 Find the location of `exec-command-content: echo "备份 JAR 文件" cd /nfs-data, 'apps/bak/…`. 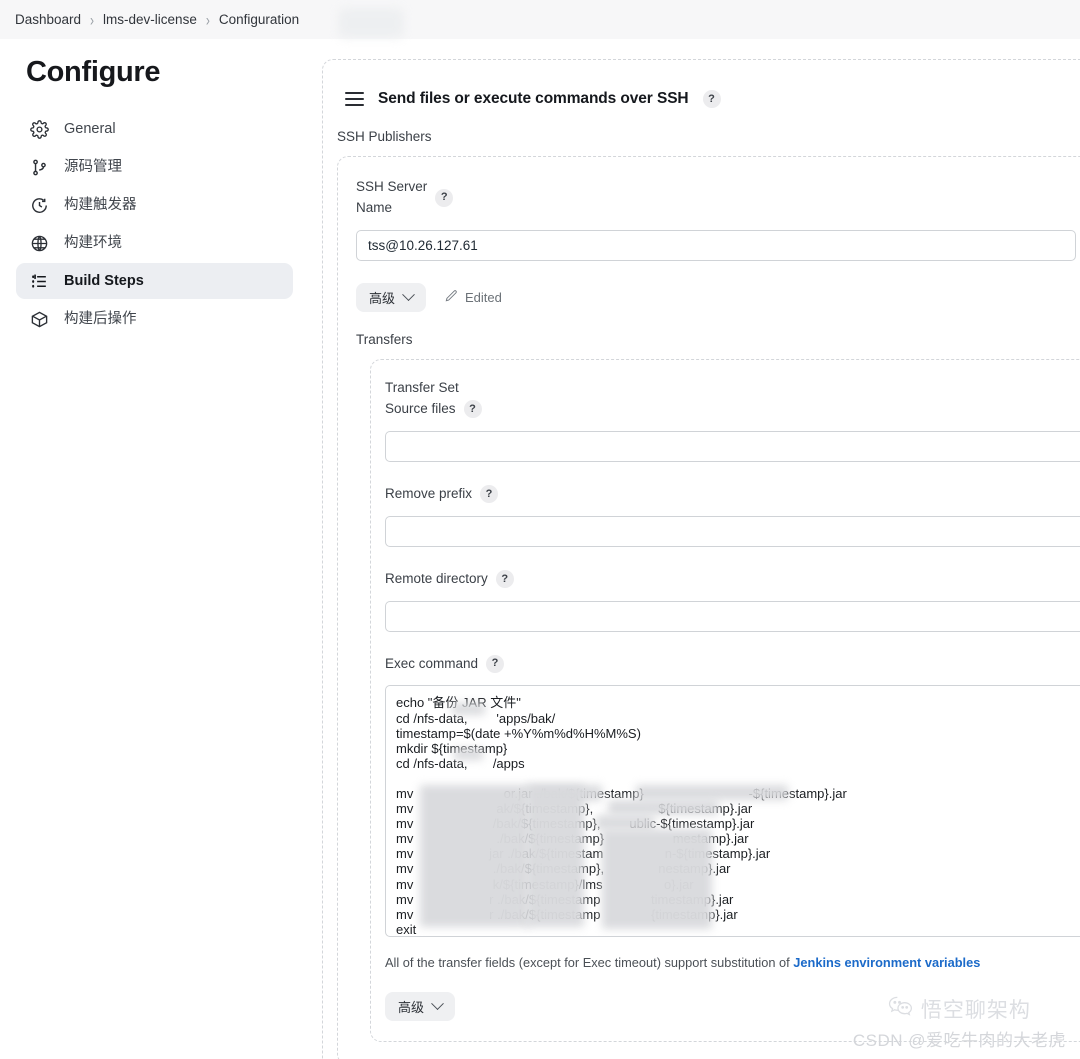

exec-command-content: echo "备份 JAR 文件" cd /nfs-data, 'apps/bak/… is located at coordinates (738, 816).